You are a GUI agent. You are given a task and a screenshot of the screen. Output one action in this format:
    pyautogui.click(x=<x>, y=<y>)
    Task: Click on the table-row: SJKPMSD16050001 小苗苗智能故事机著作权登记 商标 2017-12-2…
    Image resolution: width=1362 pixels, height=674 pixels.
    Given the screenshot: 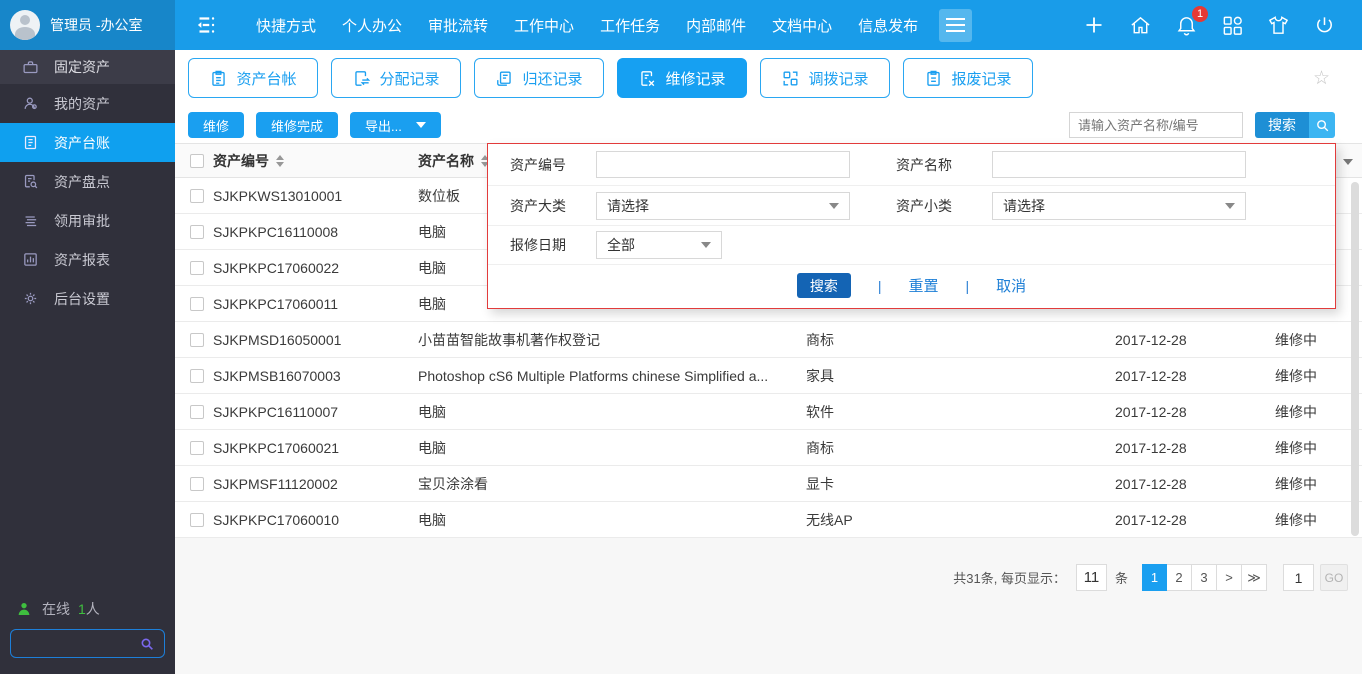 What is the action you would take?
    pyautogui.click(x=768, y=340)
    